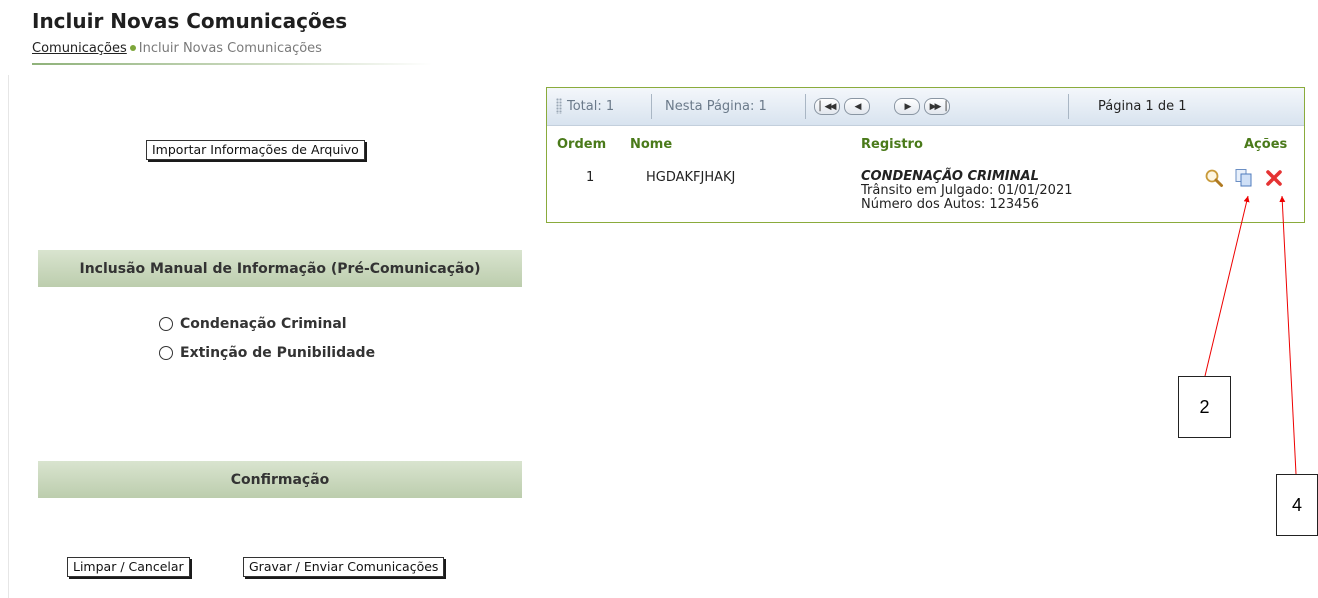  What do you see at coordinates (1274, 178) in the screenshot?
I see `delete-icon` at bounding box center [1274, 178].